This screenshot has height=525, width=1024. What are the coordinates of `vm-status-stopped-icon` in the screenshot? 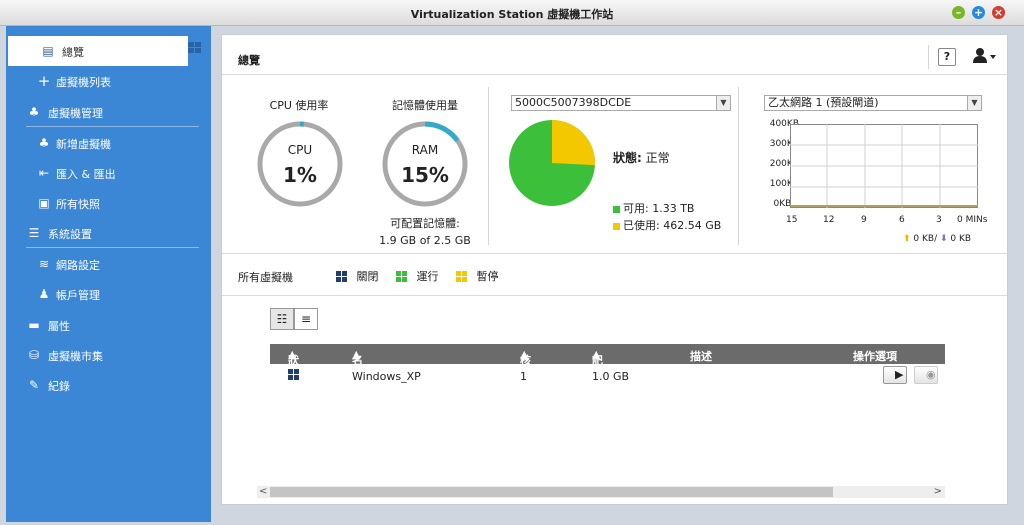 It's located at (294, 375).